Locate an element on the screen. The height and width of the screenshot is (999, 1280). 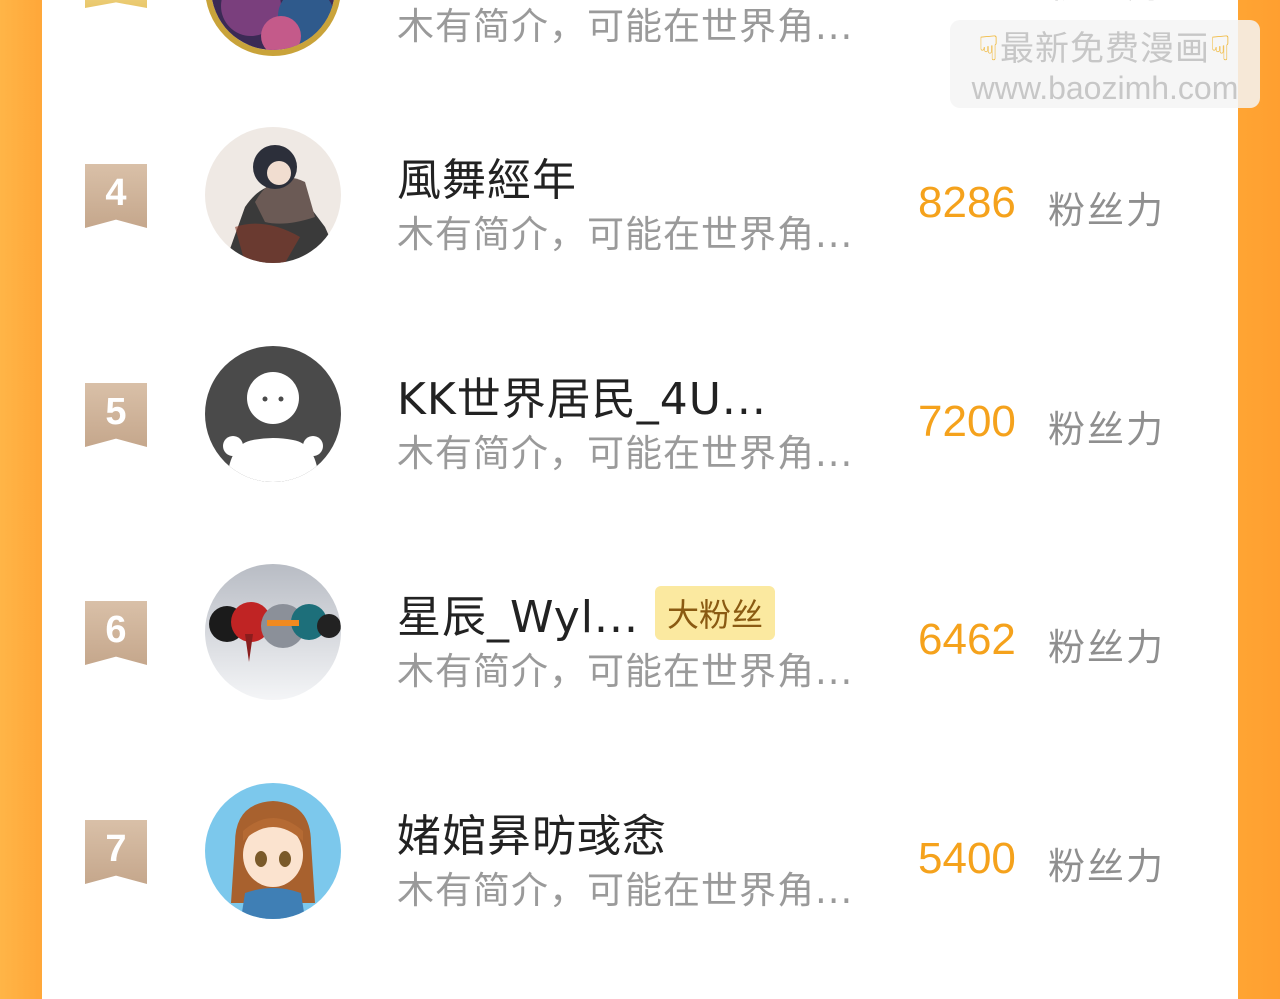
big-fan-badge: 大粉丝 is located at coordinates (714, 613).